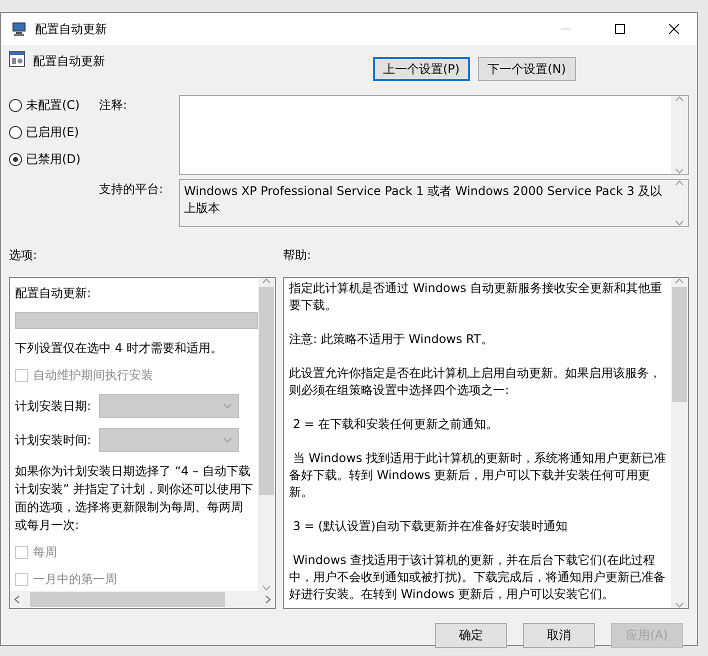 The width and height of the screenshot is (708, 656). What do you see at coordinates (268, 599) in the screenshot?
I see `scroll-right-icon` at bounding box center [268, 599].